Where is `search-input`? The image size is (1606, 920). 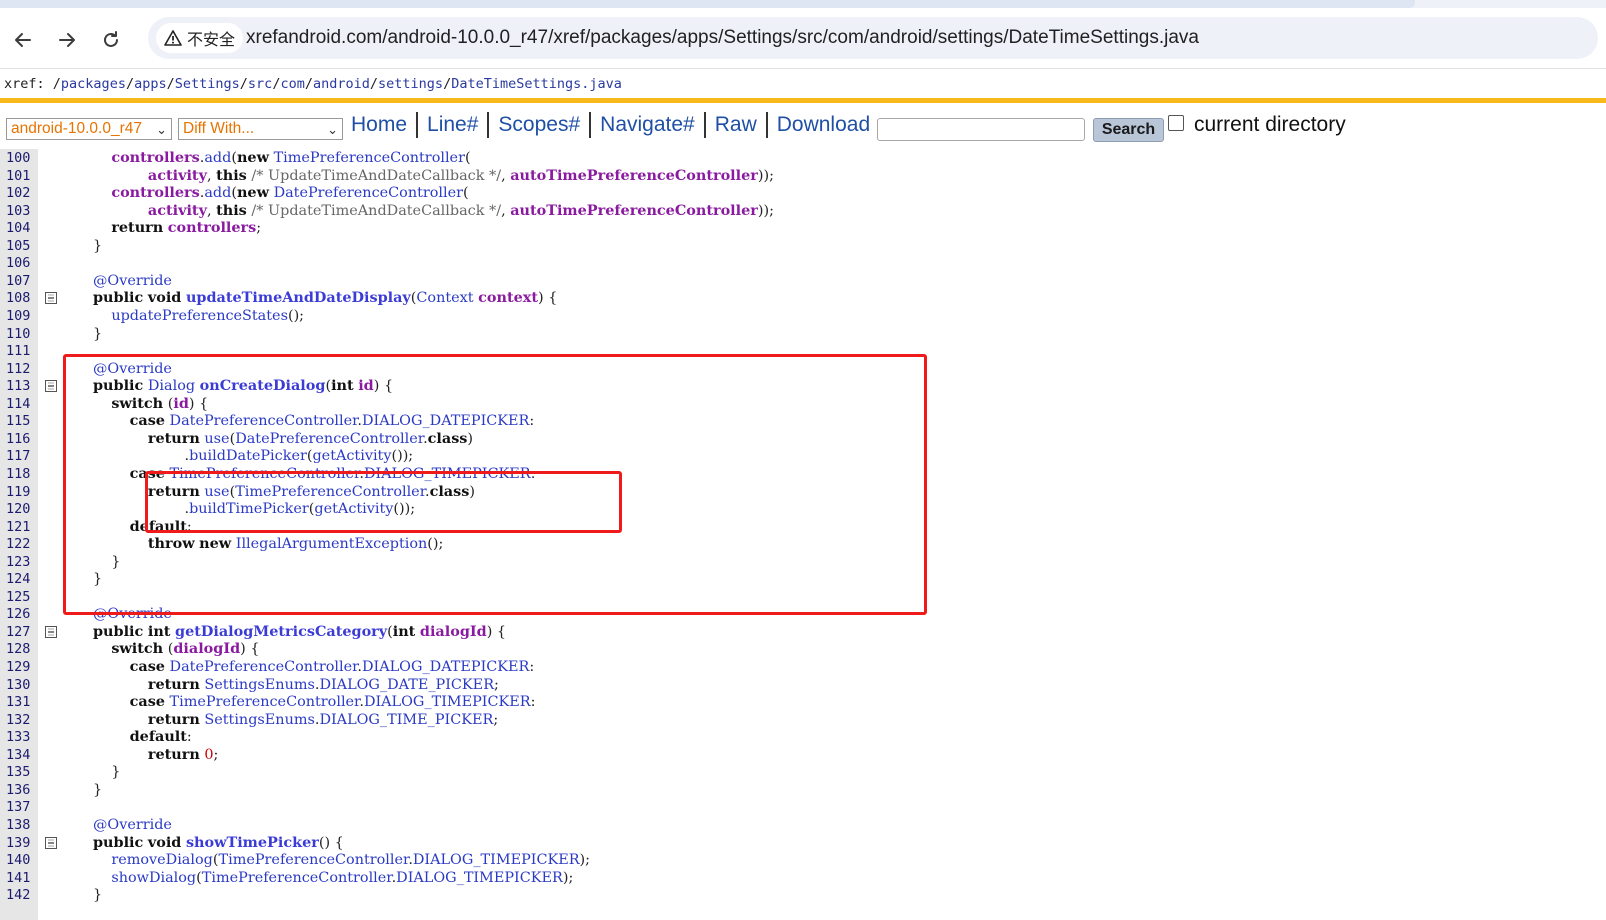
search-input is located at coordinates (981, 129).